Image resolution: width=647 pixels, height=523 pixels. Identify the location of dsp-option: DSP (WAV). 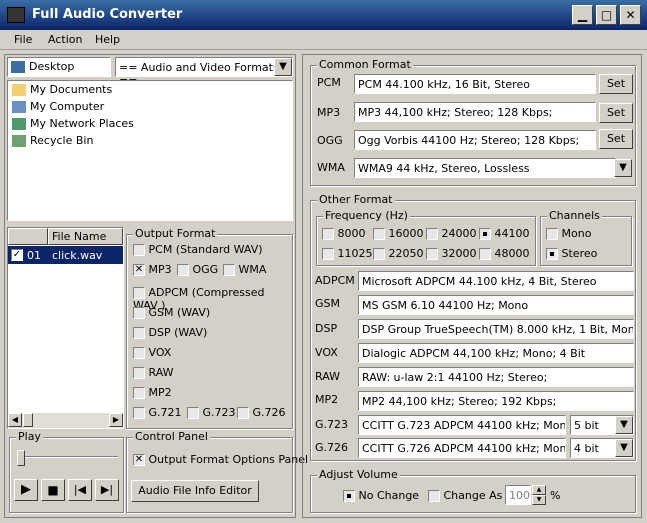
(170, 332).